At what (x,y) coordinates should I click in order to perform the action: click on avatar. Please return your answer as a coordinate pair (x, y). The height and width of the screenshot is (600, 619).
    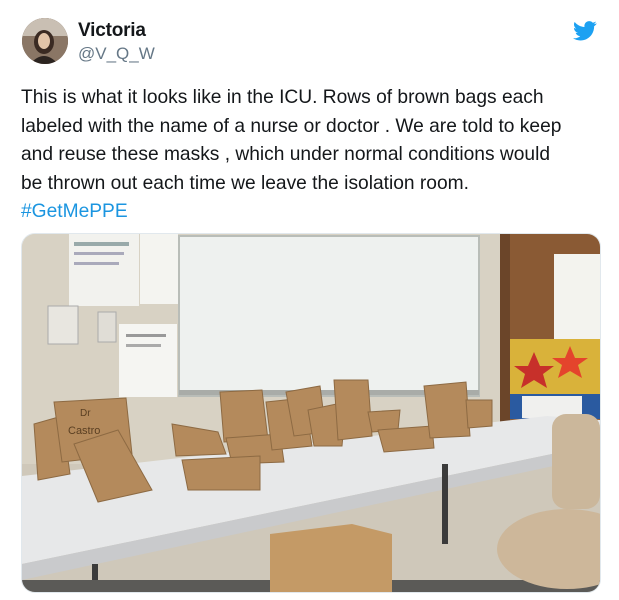
    Looking at the image, I should click on (45, 41).